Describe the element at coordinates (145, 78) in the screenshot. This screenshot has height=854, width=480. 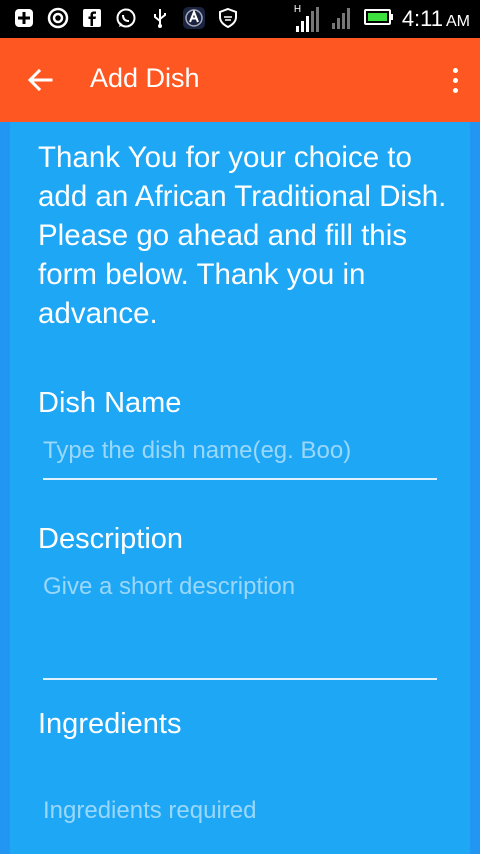
I see `page-title: Add Dish` at that location.